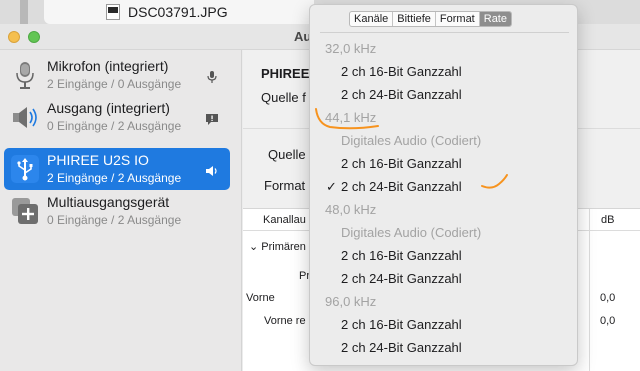  What do you see at coordinates (284, 220) in the screenshot?
I see `column-header-channel: Kanallau` at bounding box center [284, 220].